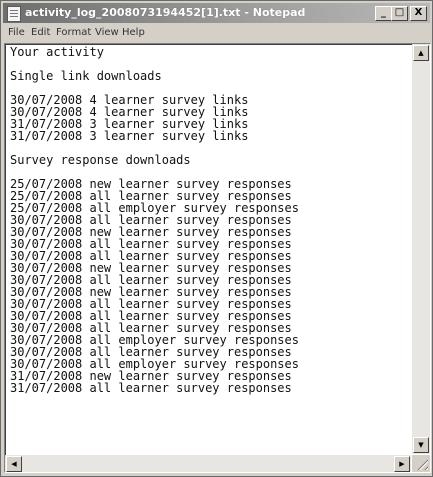  What do you see at coordinates (16, 32) in the screenshot?
I see `menu-file: File` at bounding box center [16, 32].